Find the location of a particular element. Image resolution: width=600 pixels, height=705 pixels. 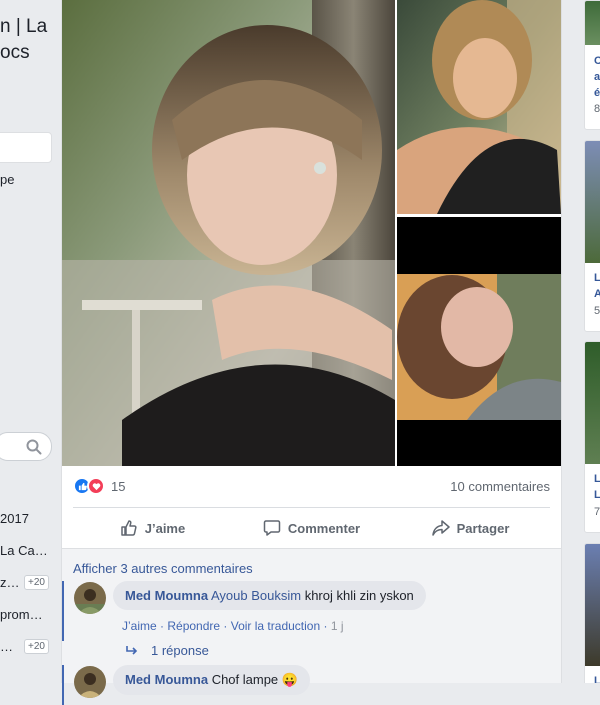

search-icon is located at coordinates (34, 447).